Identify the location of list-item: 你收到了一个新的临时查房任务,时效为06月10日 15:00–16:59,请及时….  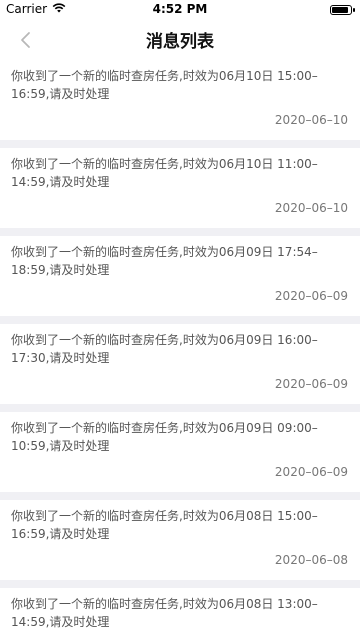
(180, 100).